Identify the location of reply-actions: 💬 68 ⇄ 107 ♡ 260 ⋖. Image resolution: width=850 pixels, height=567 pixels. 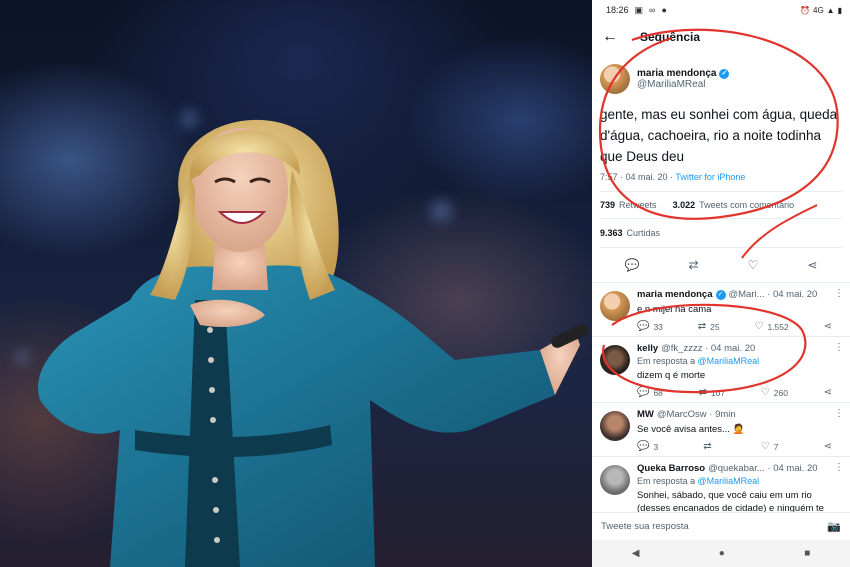
(739, 392).